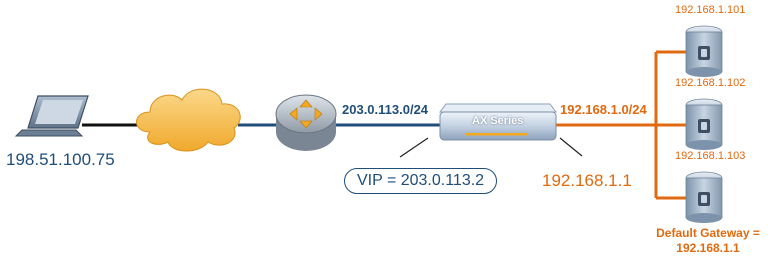 The width and height of the screenshot is (772, 259). Describe the element at coordinates (603, 109) in the screenshot. I see `private-subnet-label: 192.168.1.0/24` at that location.